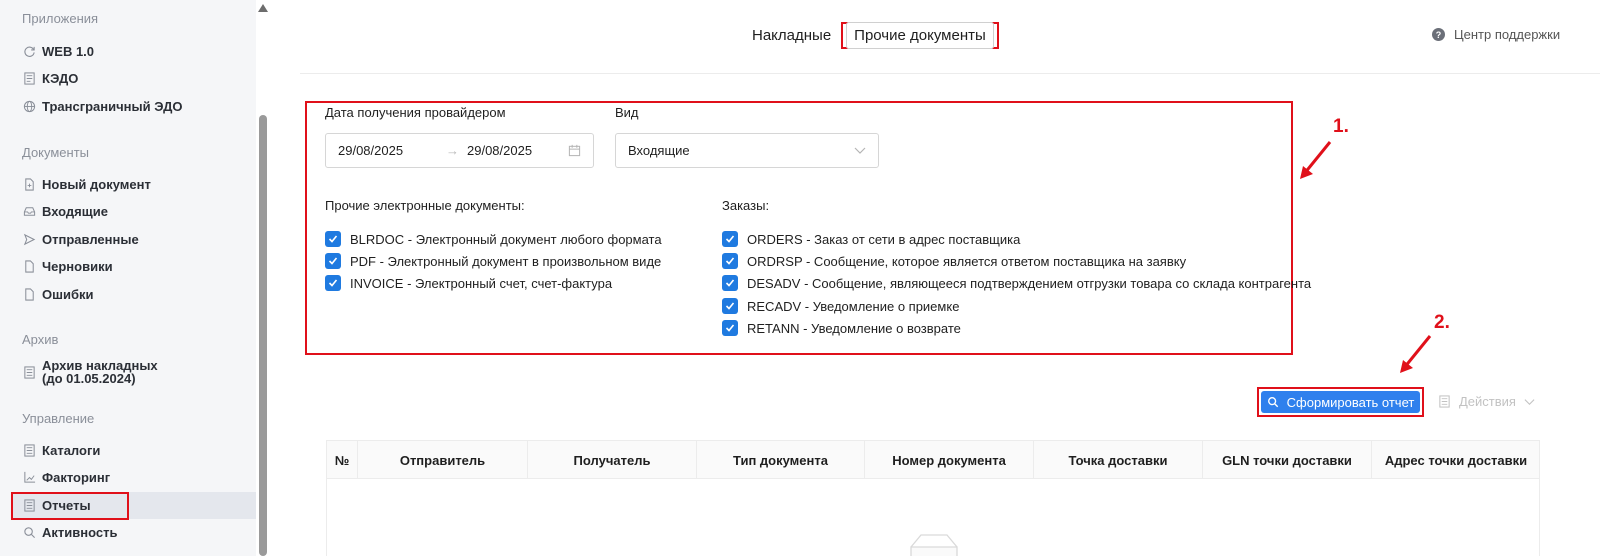 This screenshot has width=1600, height=556. I want to click on date-from: 29/08/2025, so click(370, 150).